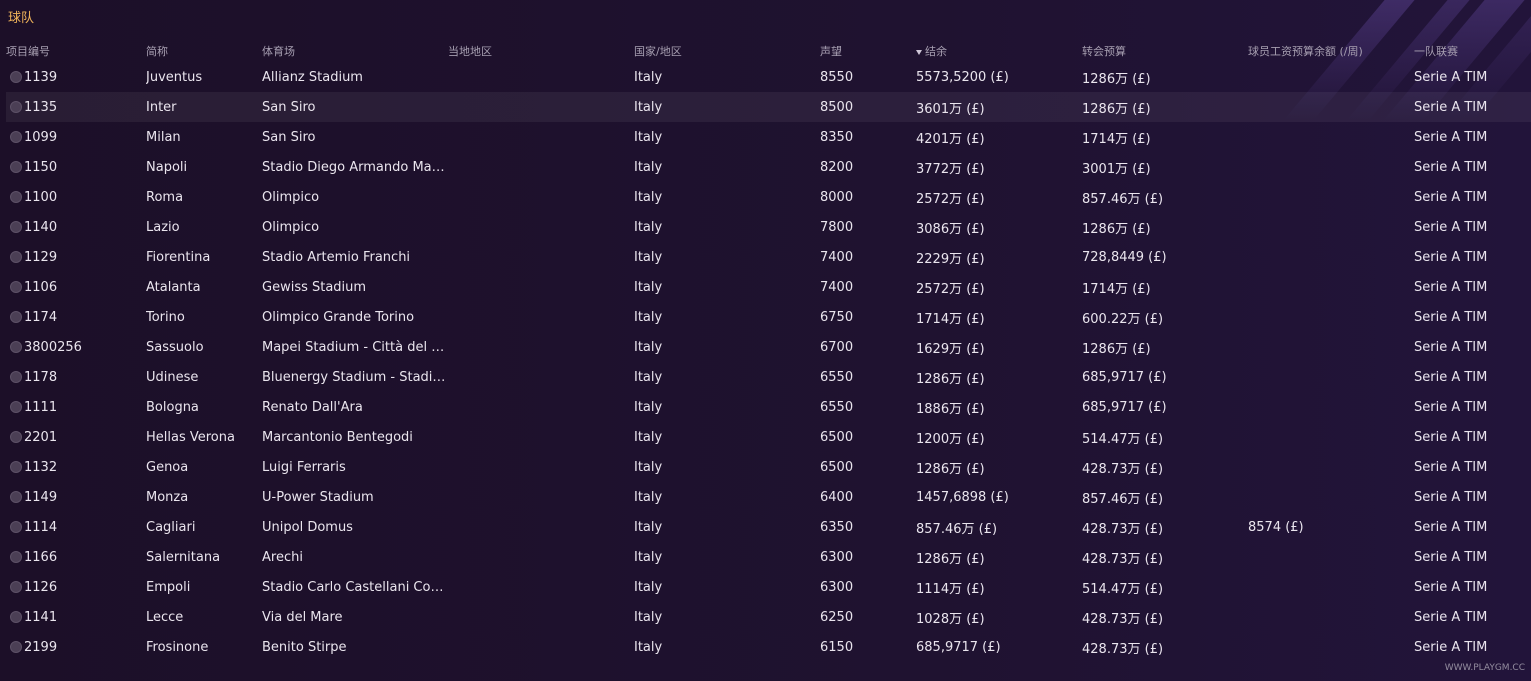 The height and width of the screenshot is (681, 1531). What do you see at coordinates (837, 497) in the screenshot?
I see `cell-reputation: 6400` at bounding box center [837, 497].